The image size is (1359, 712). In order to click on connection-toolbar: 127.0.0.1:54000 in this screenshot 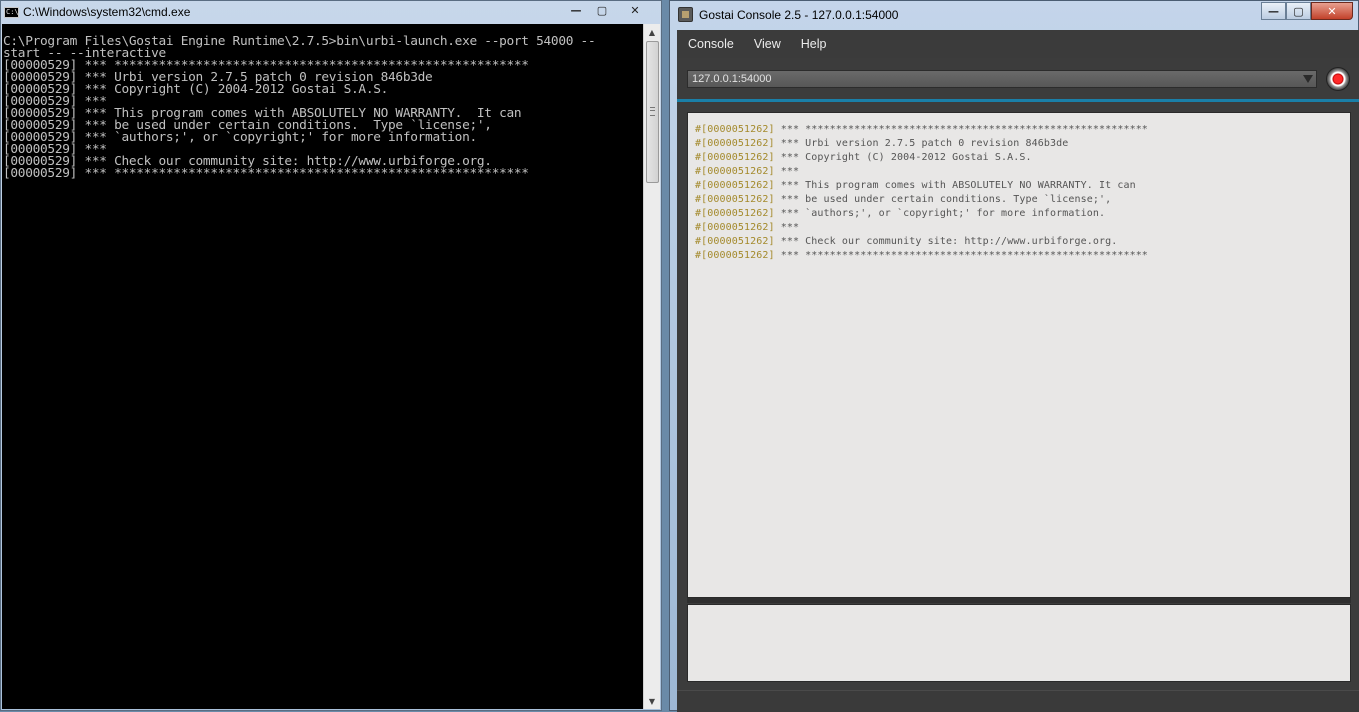, I will do `click(1018, 79)`.